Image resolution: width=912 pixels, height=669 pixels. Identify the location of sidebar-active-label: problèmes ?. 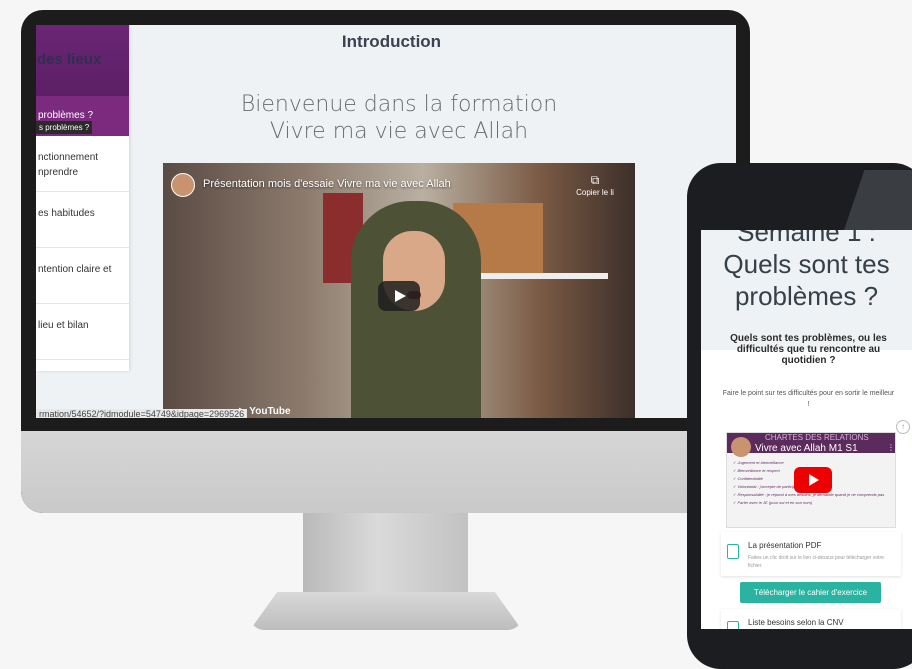
(66, 115).